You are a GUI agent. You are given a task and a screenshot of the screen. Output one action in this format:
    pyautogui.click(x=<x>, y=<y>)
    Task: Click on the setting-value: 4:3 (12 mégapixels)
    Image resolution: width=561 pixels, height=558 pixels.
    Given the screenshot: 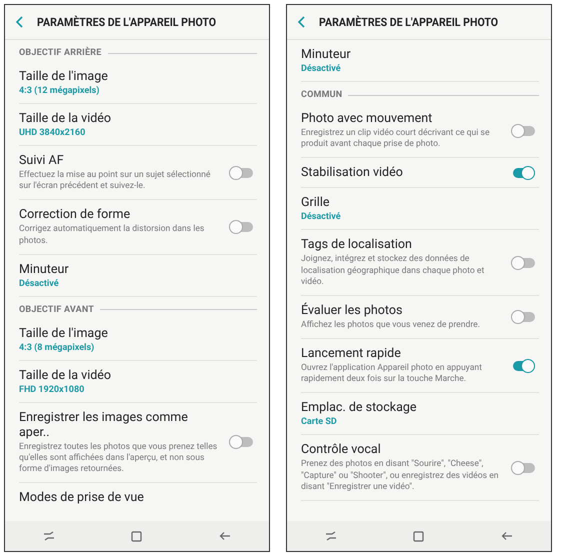 What is the action you would take?
    pyautogui.click(x=59, y=91)
    